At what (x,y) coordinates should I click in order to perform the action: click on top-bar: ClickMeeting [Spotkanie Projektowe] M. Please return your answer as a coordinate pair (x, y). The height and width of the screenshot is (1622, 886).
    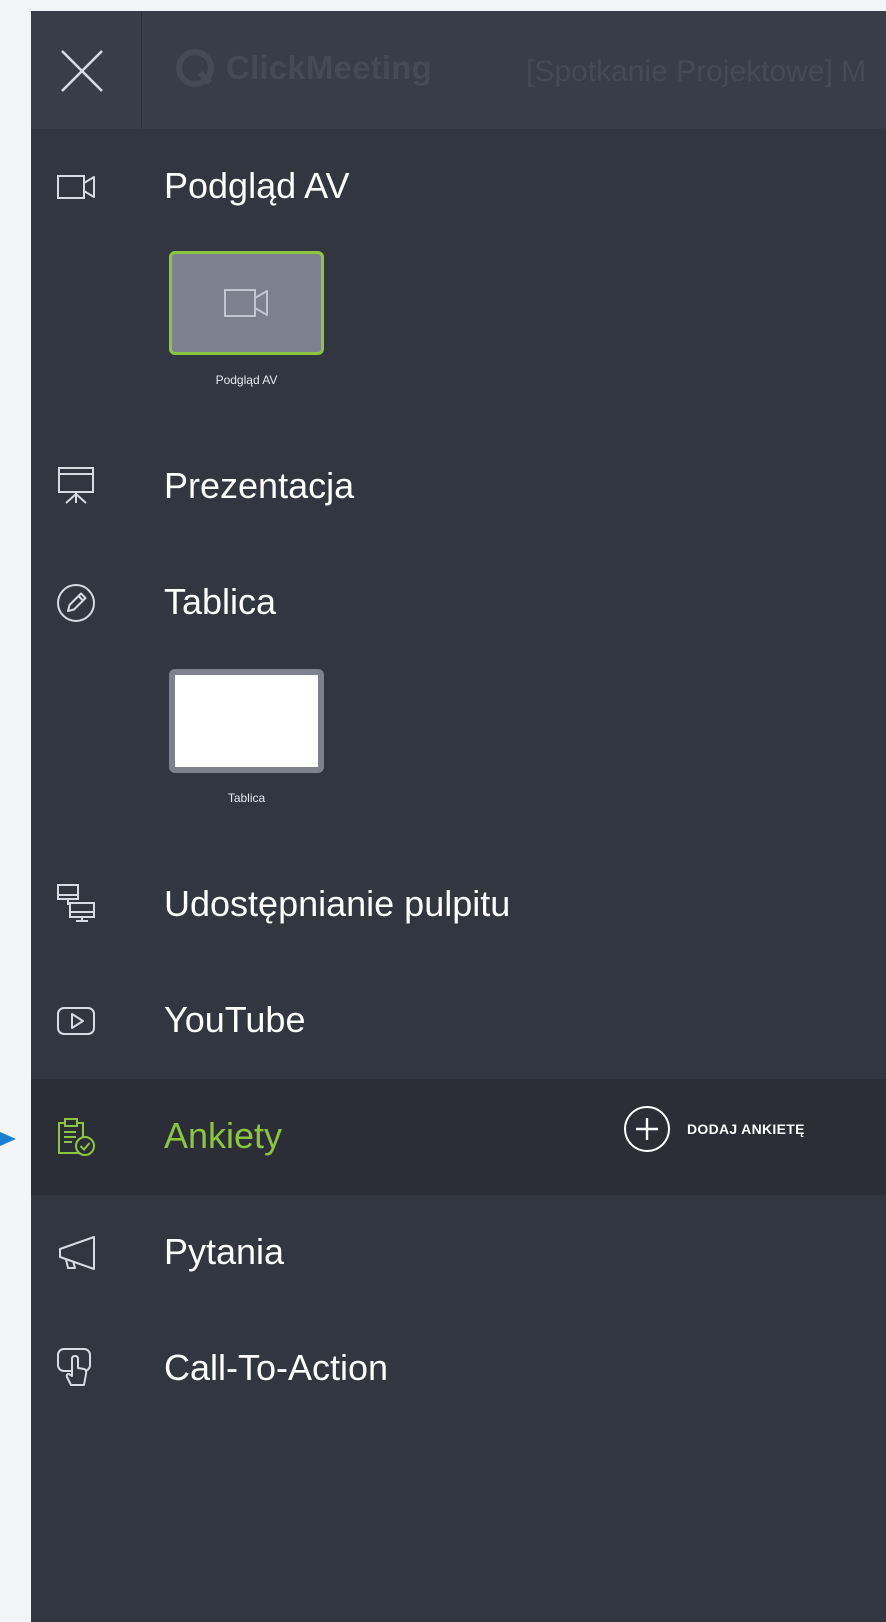
    Looking at the image, I should click on (458, 70).